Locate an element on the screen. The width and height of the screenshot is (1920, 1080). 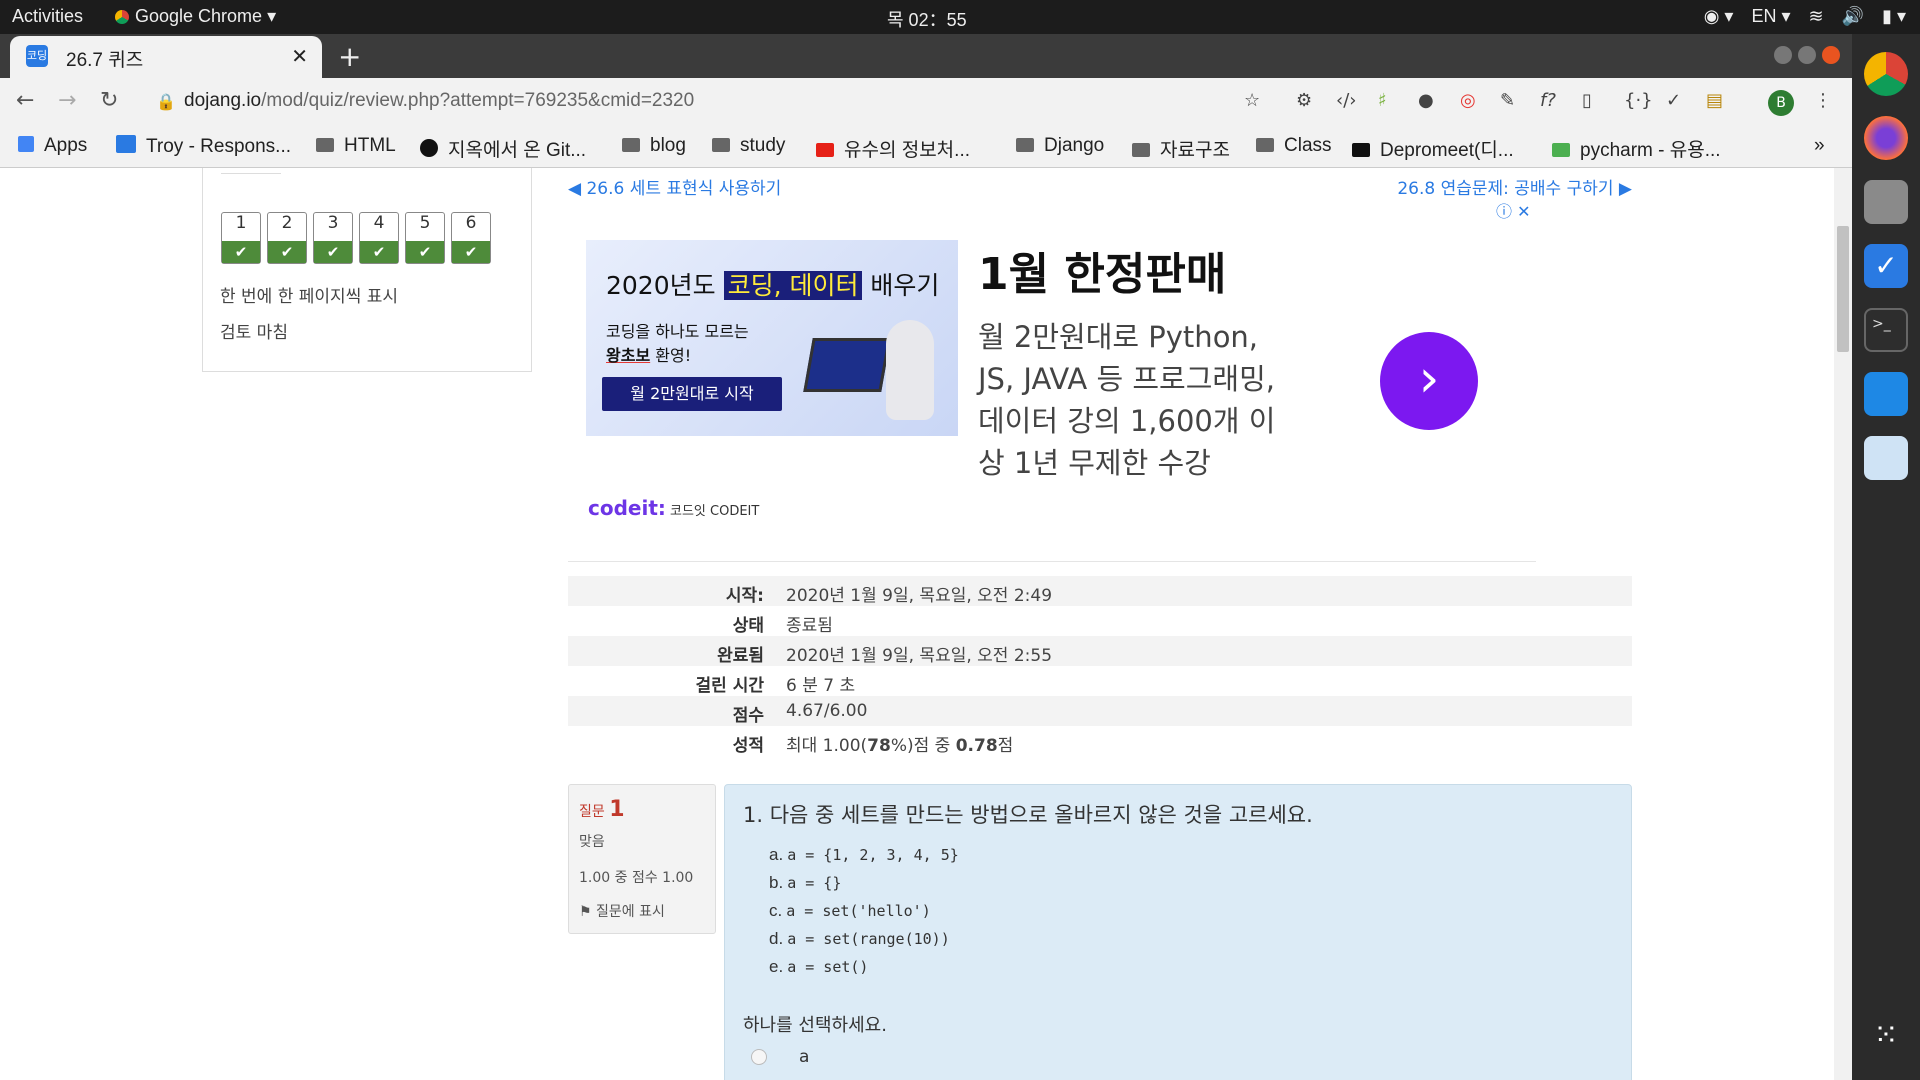
forward-icon: → is located at coordinates (67, 100).